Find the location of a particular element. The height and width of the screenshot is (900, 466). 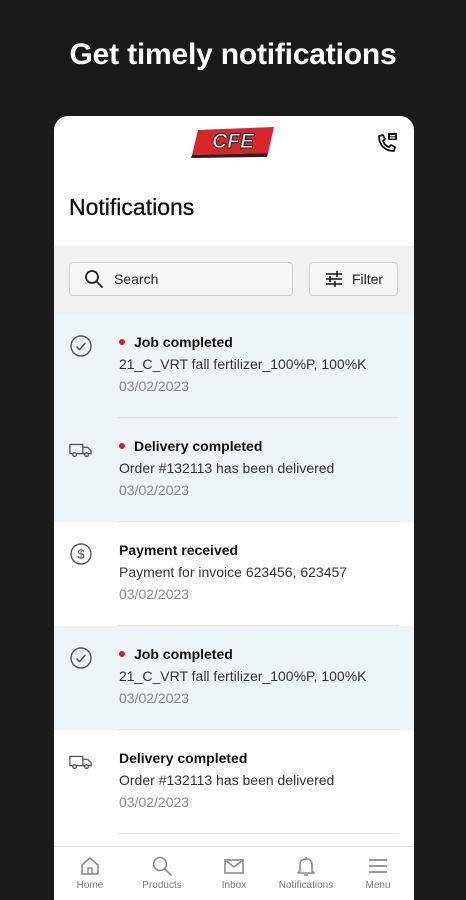

bell-icon is located at coordinates (306, 866).